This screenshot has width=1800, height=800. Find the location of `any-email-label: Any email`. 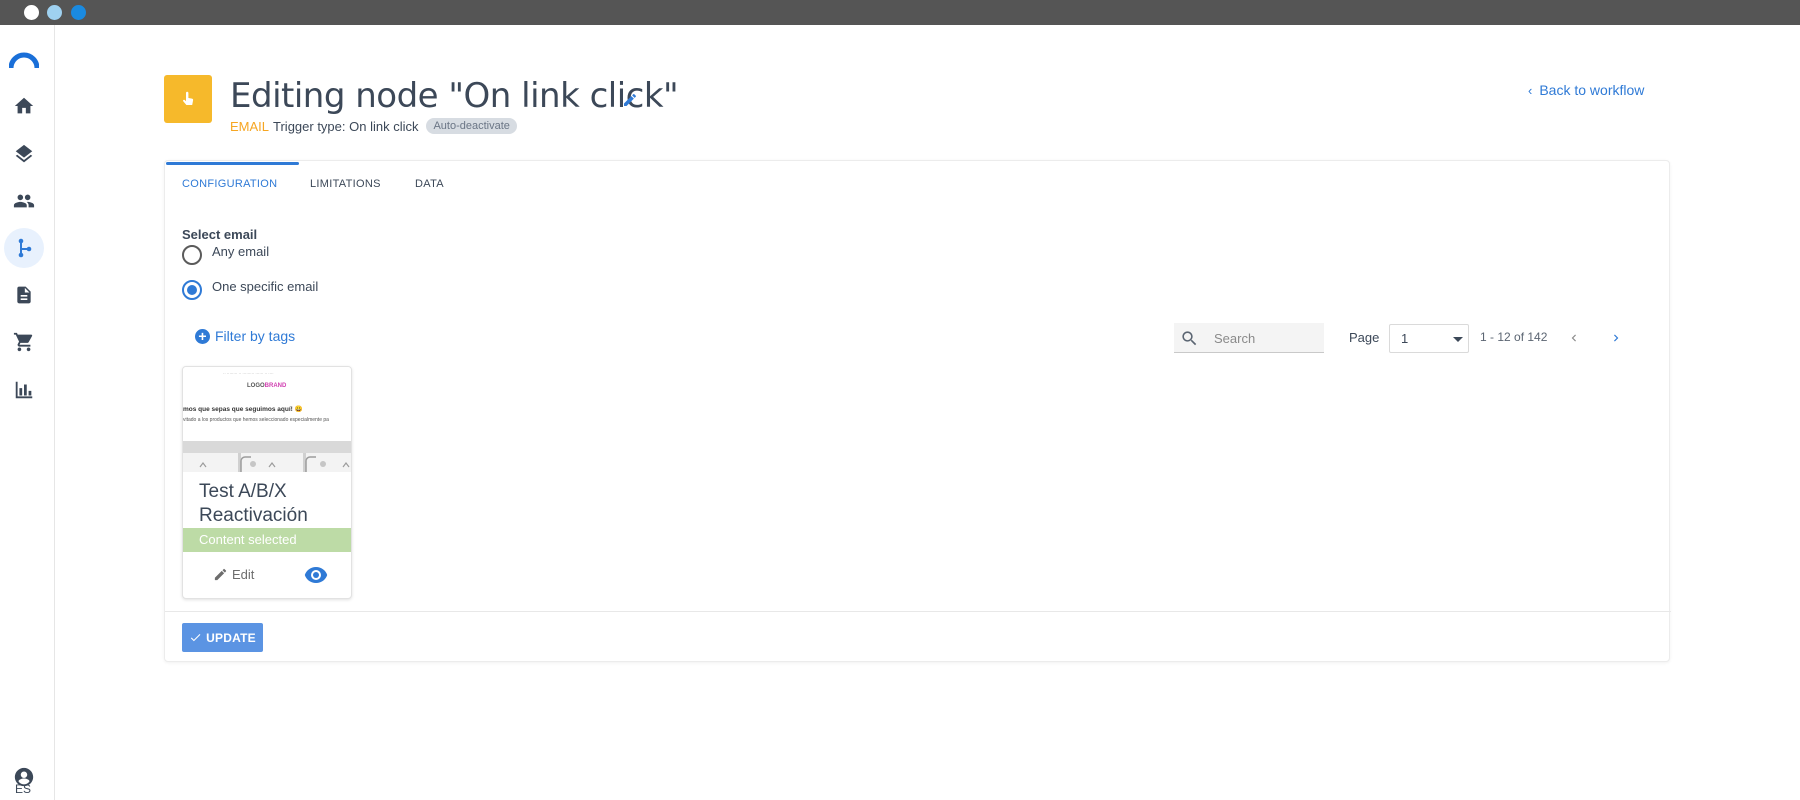

any-email-label: Any email is located at coordinates (240, 251).